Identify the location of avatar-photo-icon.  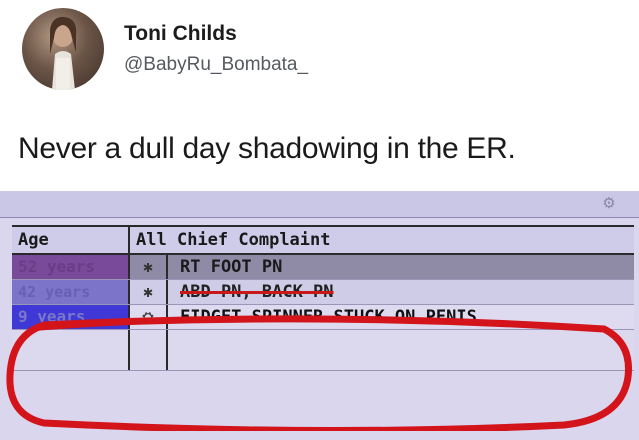
(63, 53).